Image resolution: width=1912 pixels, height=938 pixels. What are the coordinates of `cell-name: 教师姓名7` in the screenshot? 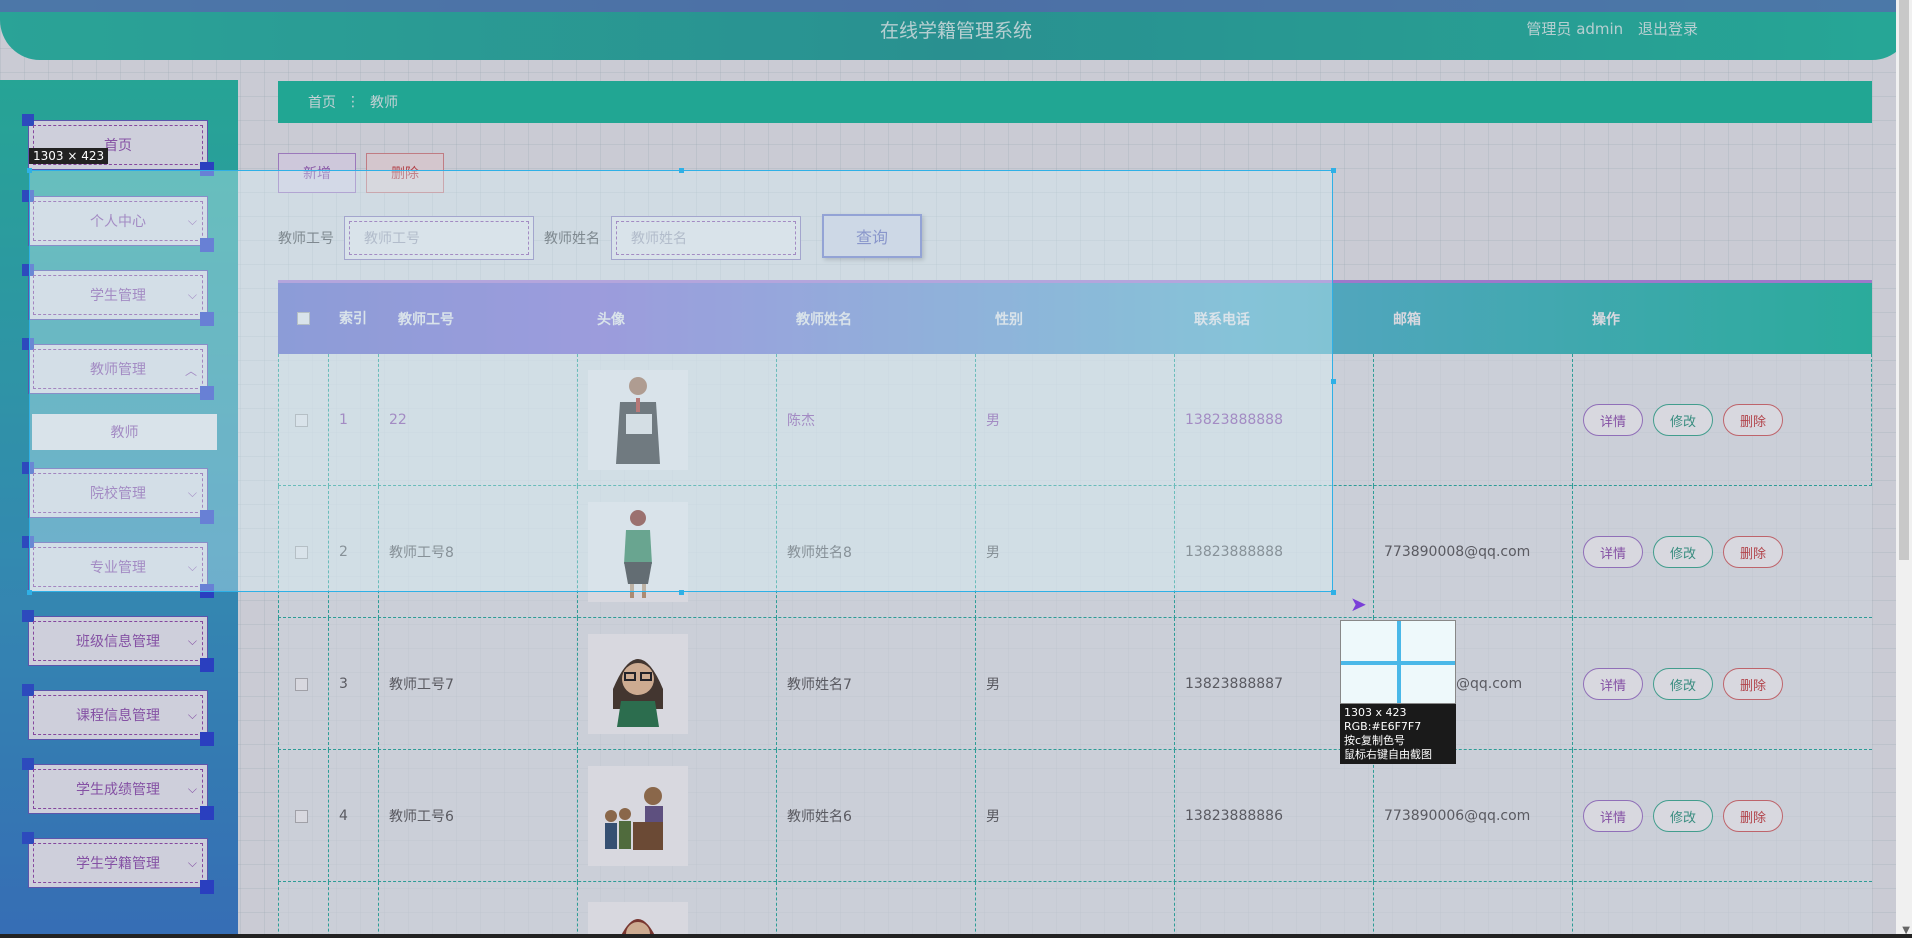 It's located at (875, 684).